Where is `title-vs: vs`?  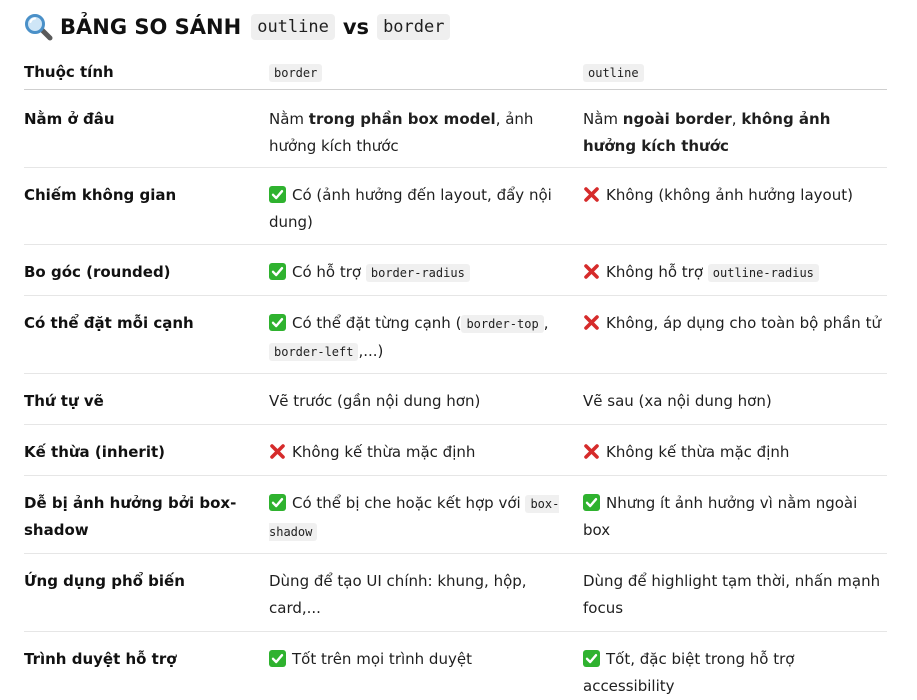
title-vs: vs is located at coordinates (356, 27).